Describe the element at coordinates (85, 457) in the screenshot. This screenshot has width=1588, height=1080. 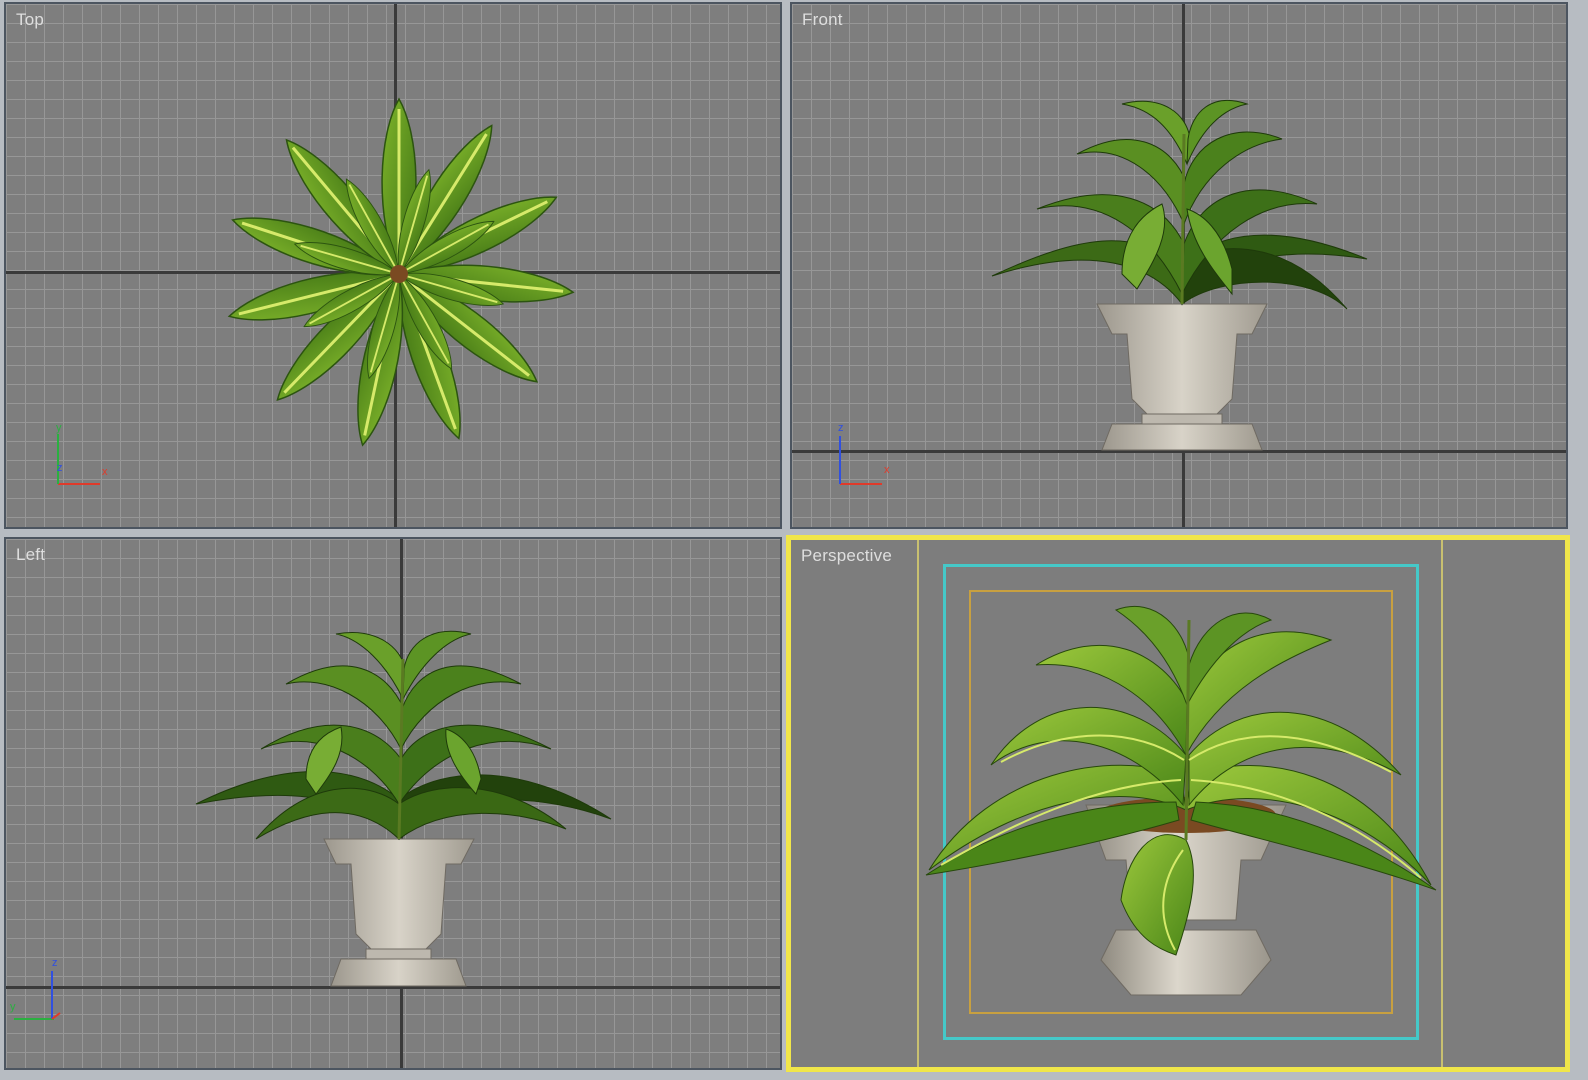
I see `axis-tripod-icon: x y z` at that location.